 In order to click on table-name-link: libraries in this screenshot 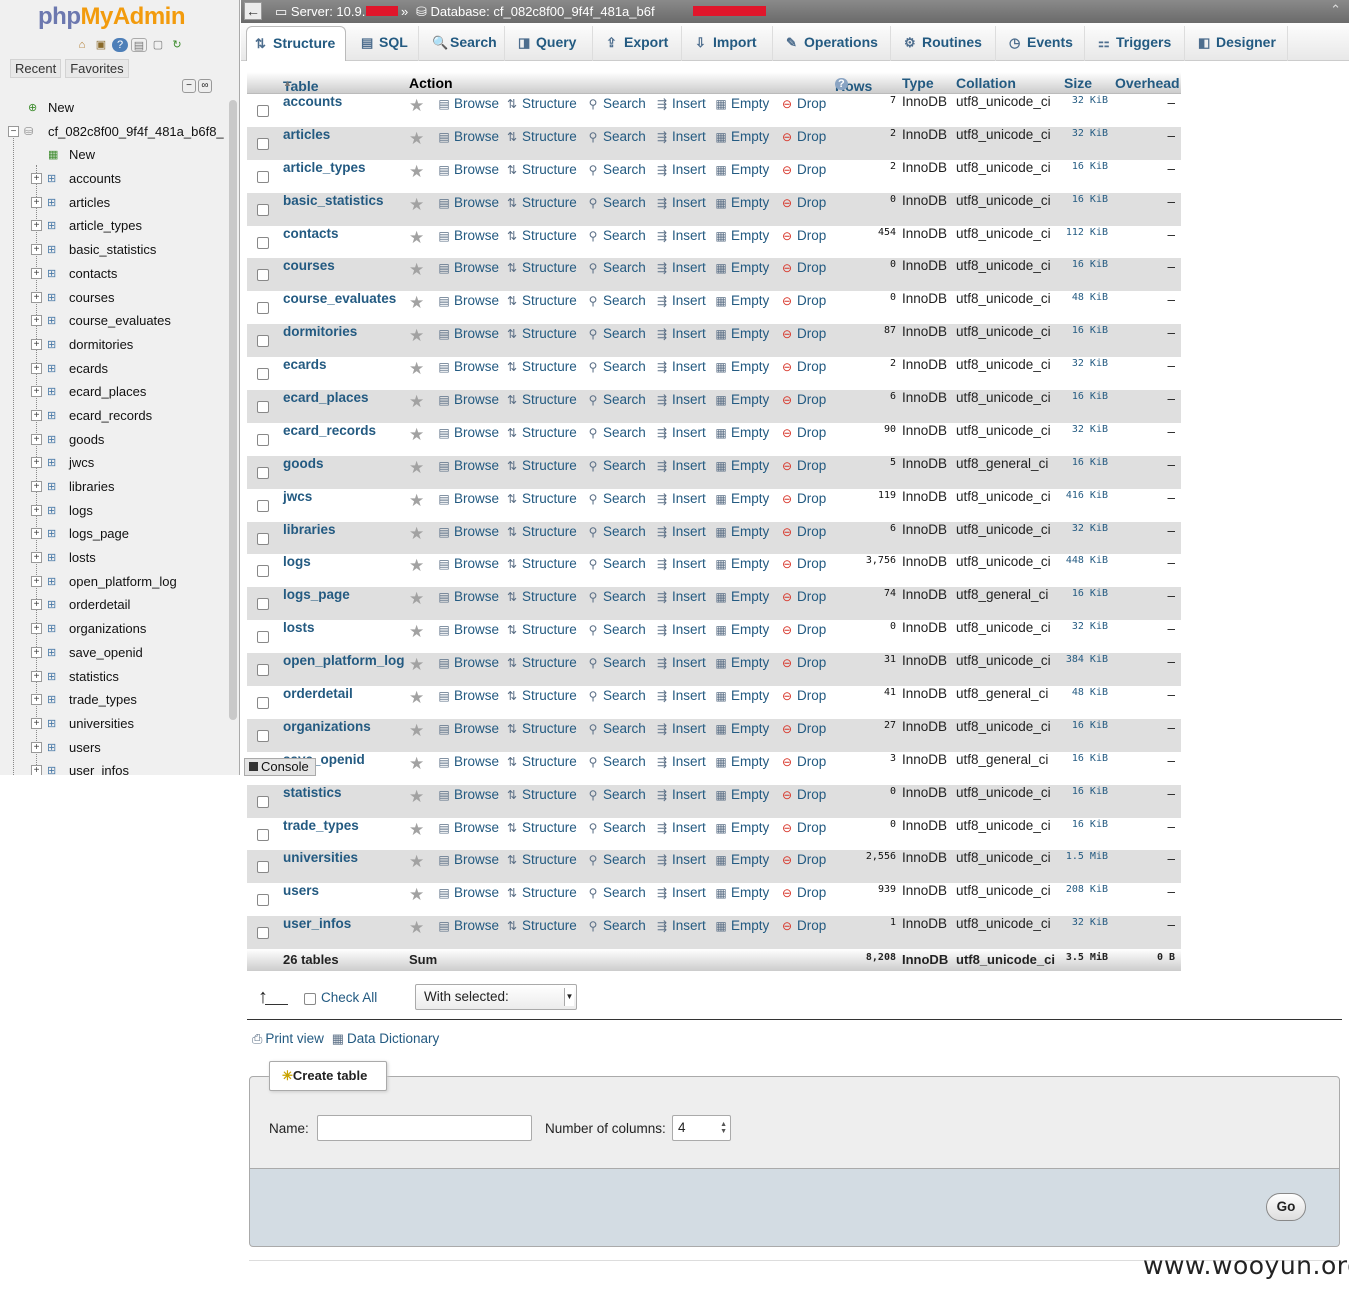, I will do `click(309, 529)`.